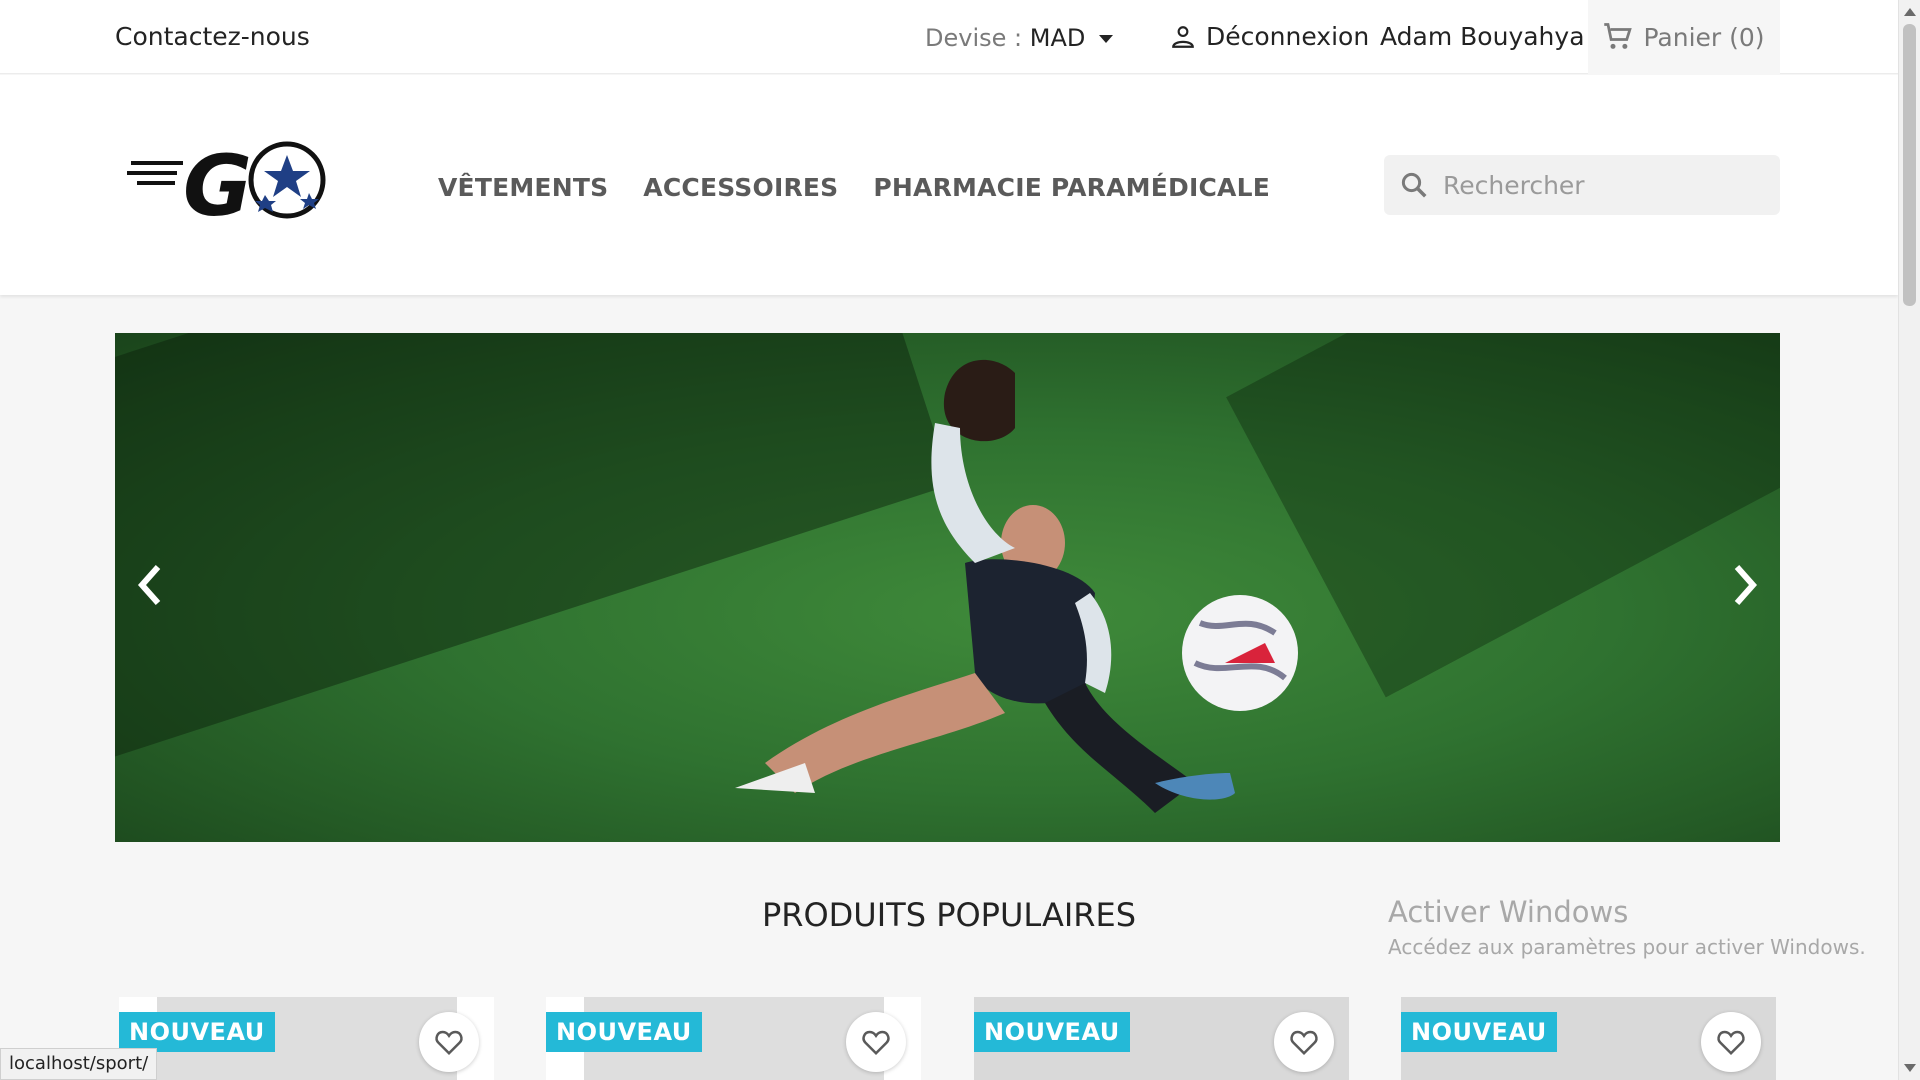 Image resolution: width=1920 pixels, height=1080 pixels. Describe the element at coordinates (1288, 36) in the screenshot. I see `logout-label: Déconnexion` at that location.